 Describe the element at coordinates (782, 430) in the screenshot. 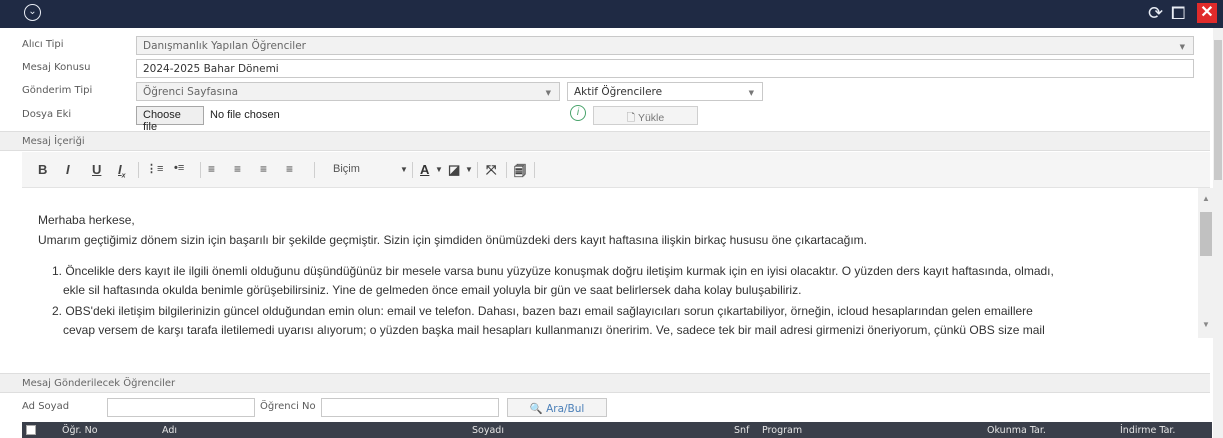

I see `column-header-program: Program` at that location.